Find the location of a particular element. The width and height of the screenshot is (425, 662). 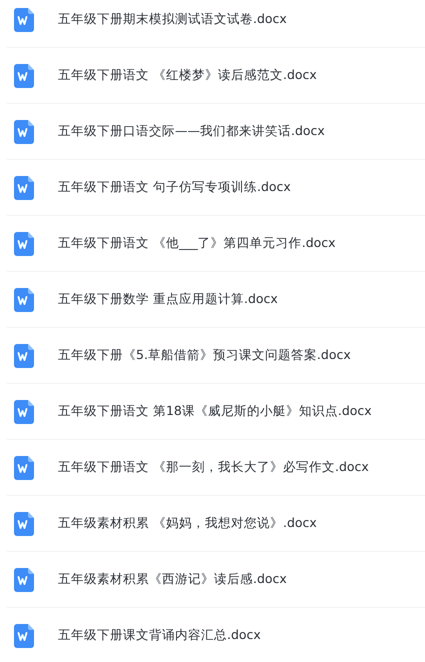

file-name: 五年级下册《5.草船借箭》预习课文问题答案.docx is located at coordinates (204, 355).